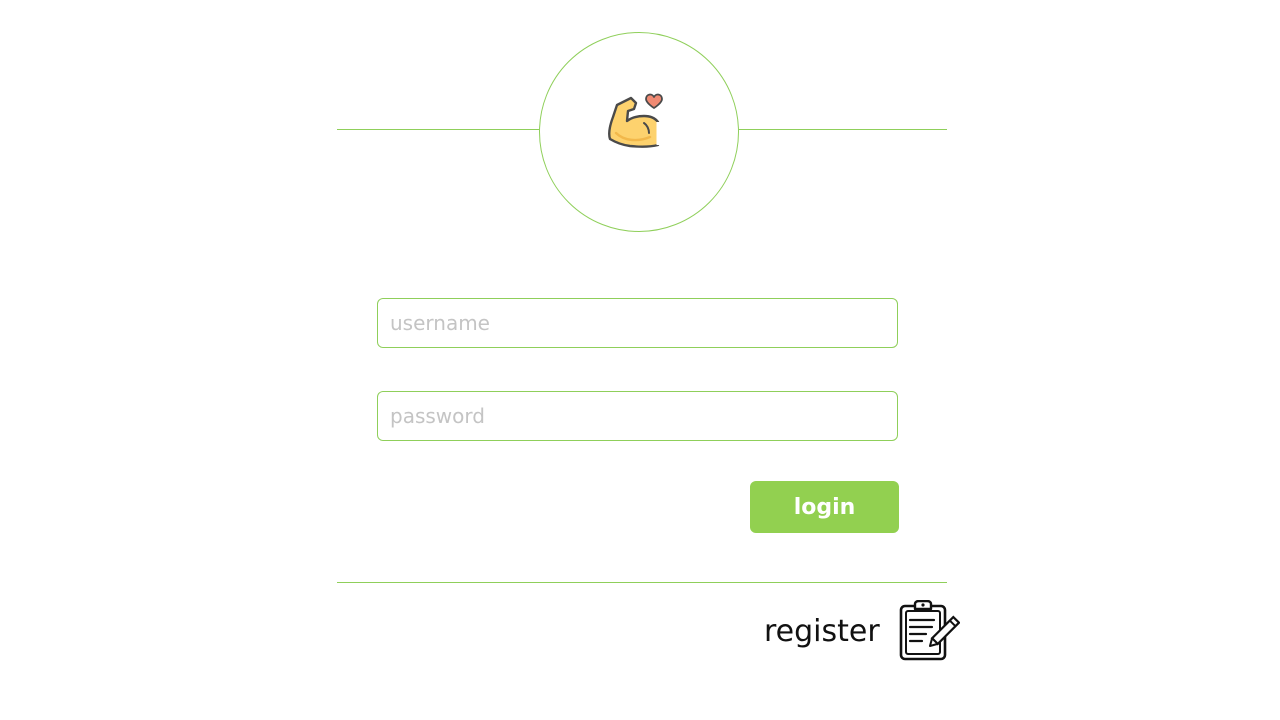  What do you see at coordinates (822, 631) in the screenshot?
I see `register-label: register` at bounding box center [822, 631].